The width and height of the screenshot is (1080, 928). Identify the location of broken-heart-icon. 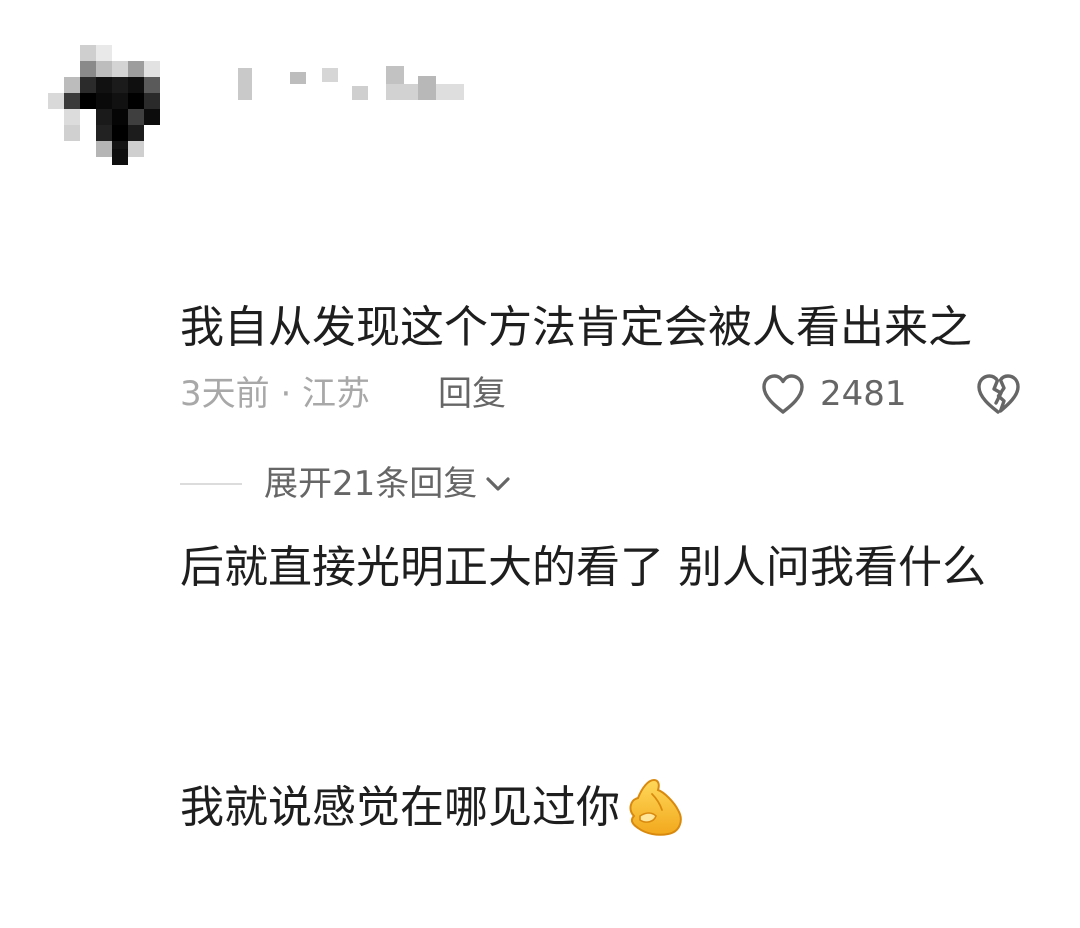
(998, 394).